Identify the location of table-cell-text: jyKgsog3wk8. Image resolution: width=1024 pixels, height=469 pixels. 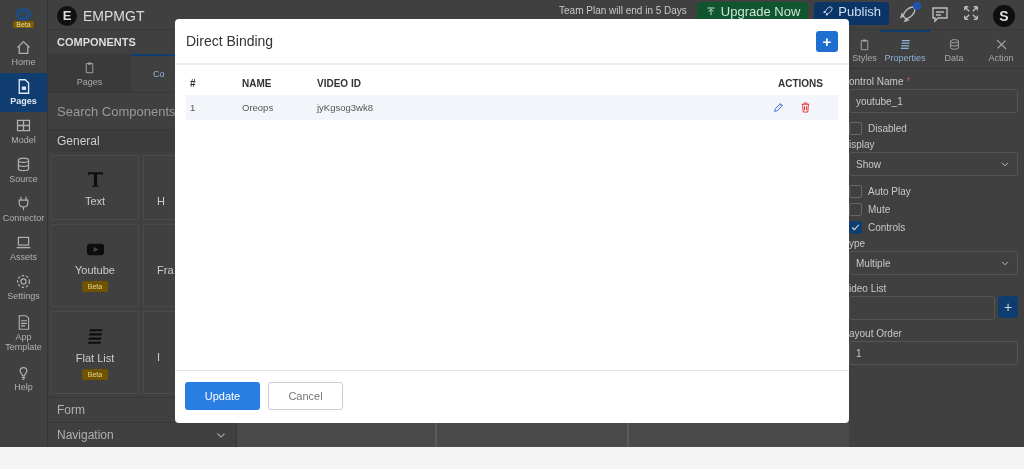
(345, 107).